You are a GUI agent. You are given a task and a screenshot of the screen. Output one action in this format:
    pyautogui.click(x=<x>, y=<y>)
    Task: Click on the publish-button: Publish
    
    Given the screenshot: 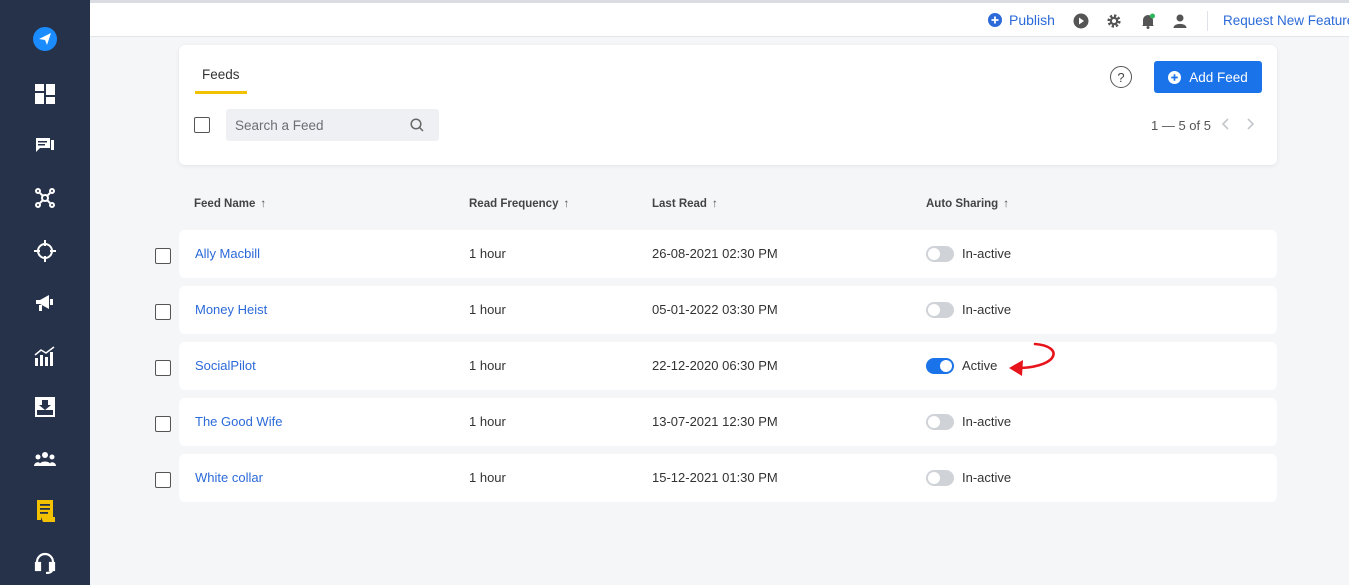 What is the action you would take?
    pyautogui.click(x=1021, y=20)
    